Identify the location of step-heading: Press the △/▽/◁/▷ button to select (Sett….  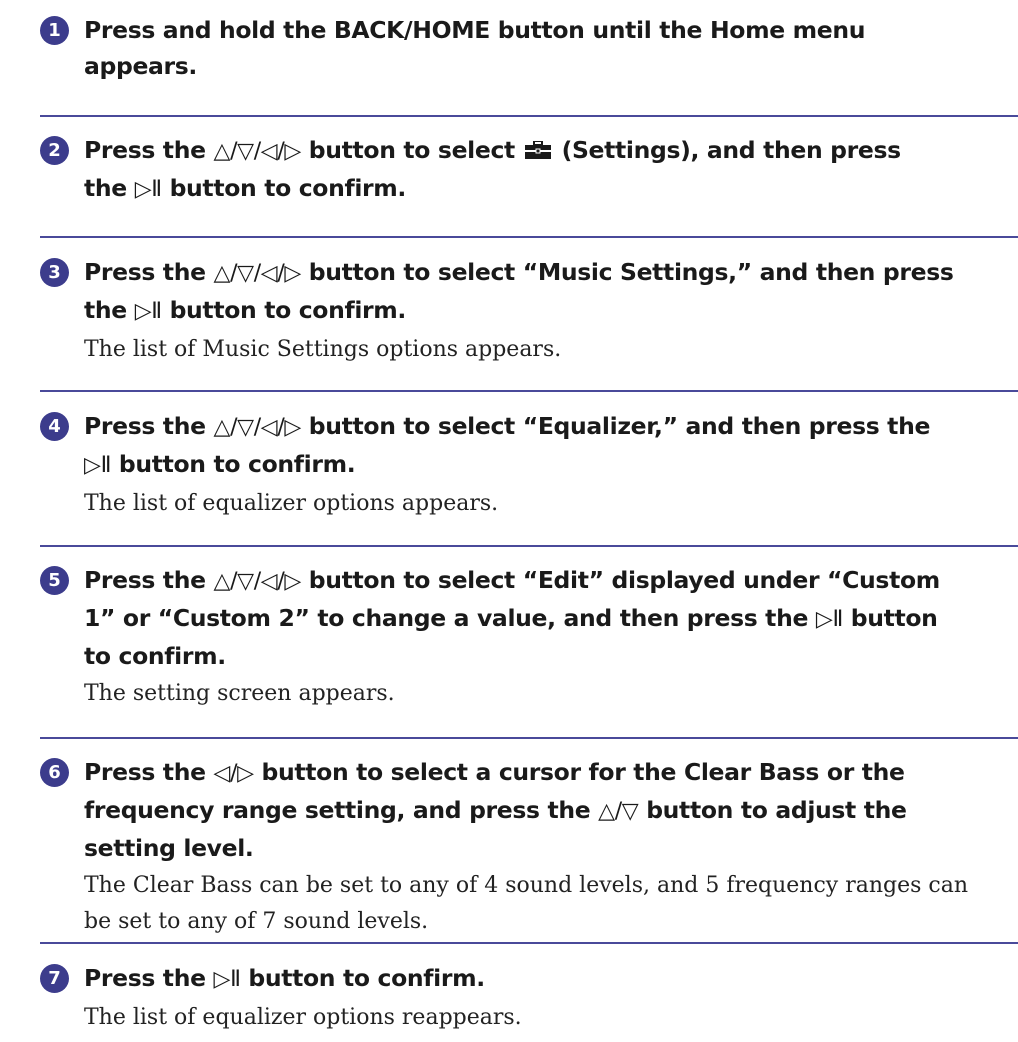
(533, 170).